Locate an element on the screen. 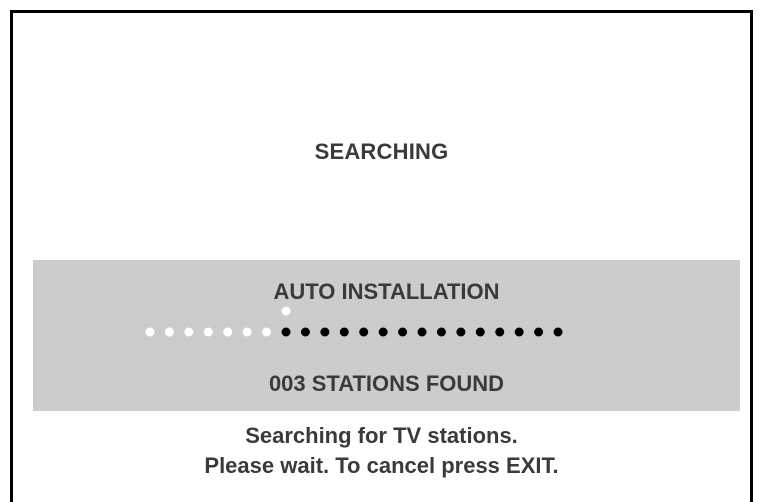  cancel-instruction-line: Please wait. To cancel press EXIT. is located at coordinates (381, 465).